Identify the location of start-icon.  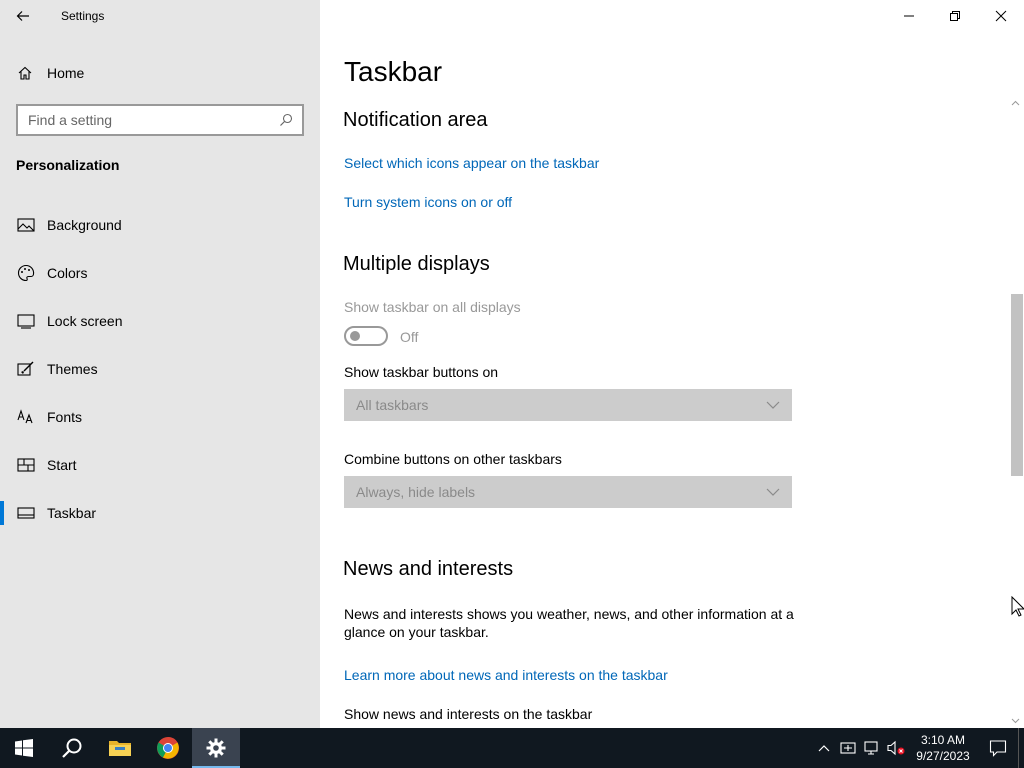
(24, 748).